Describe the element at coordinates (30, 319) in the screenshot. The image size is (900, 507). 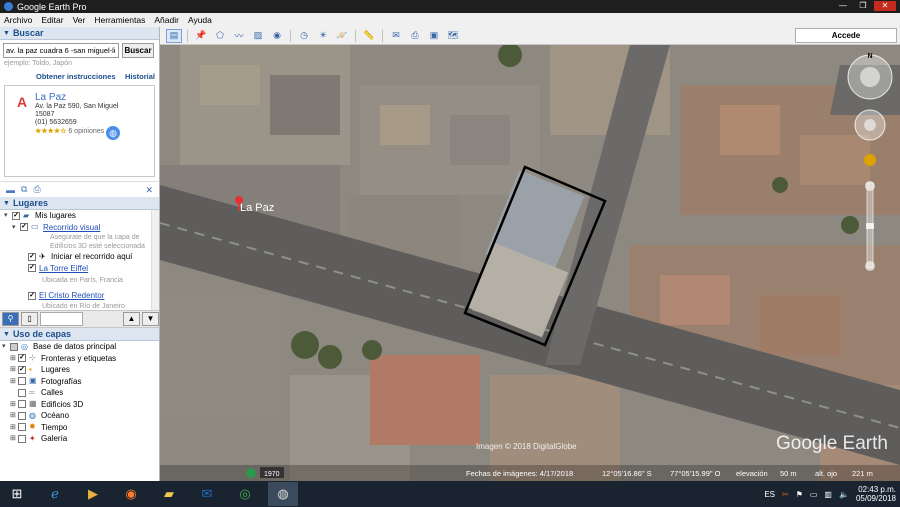
I see `sidebar-panel-icon: ▯` at that location.